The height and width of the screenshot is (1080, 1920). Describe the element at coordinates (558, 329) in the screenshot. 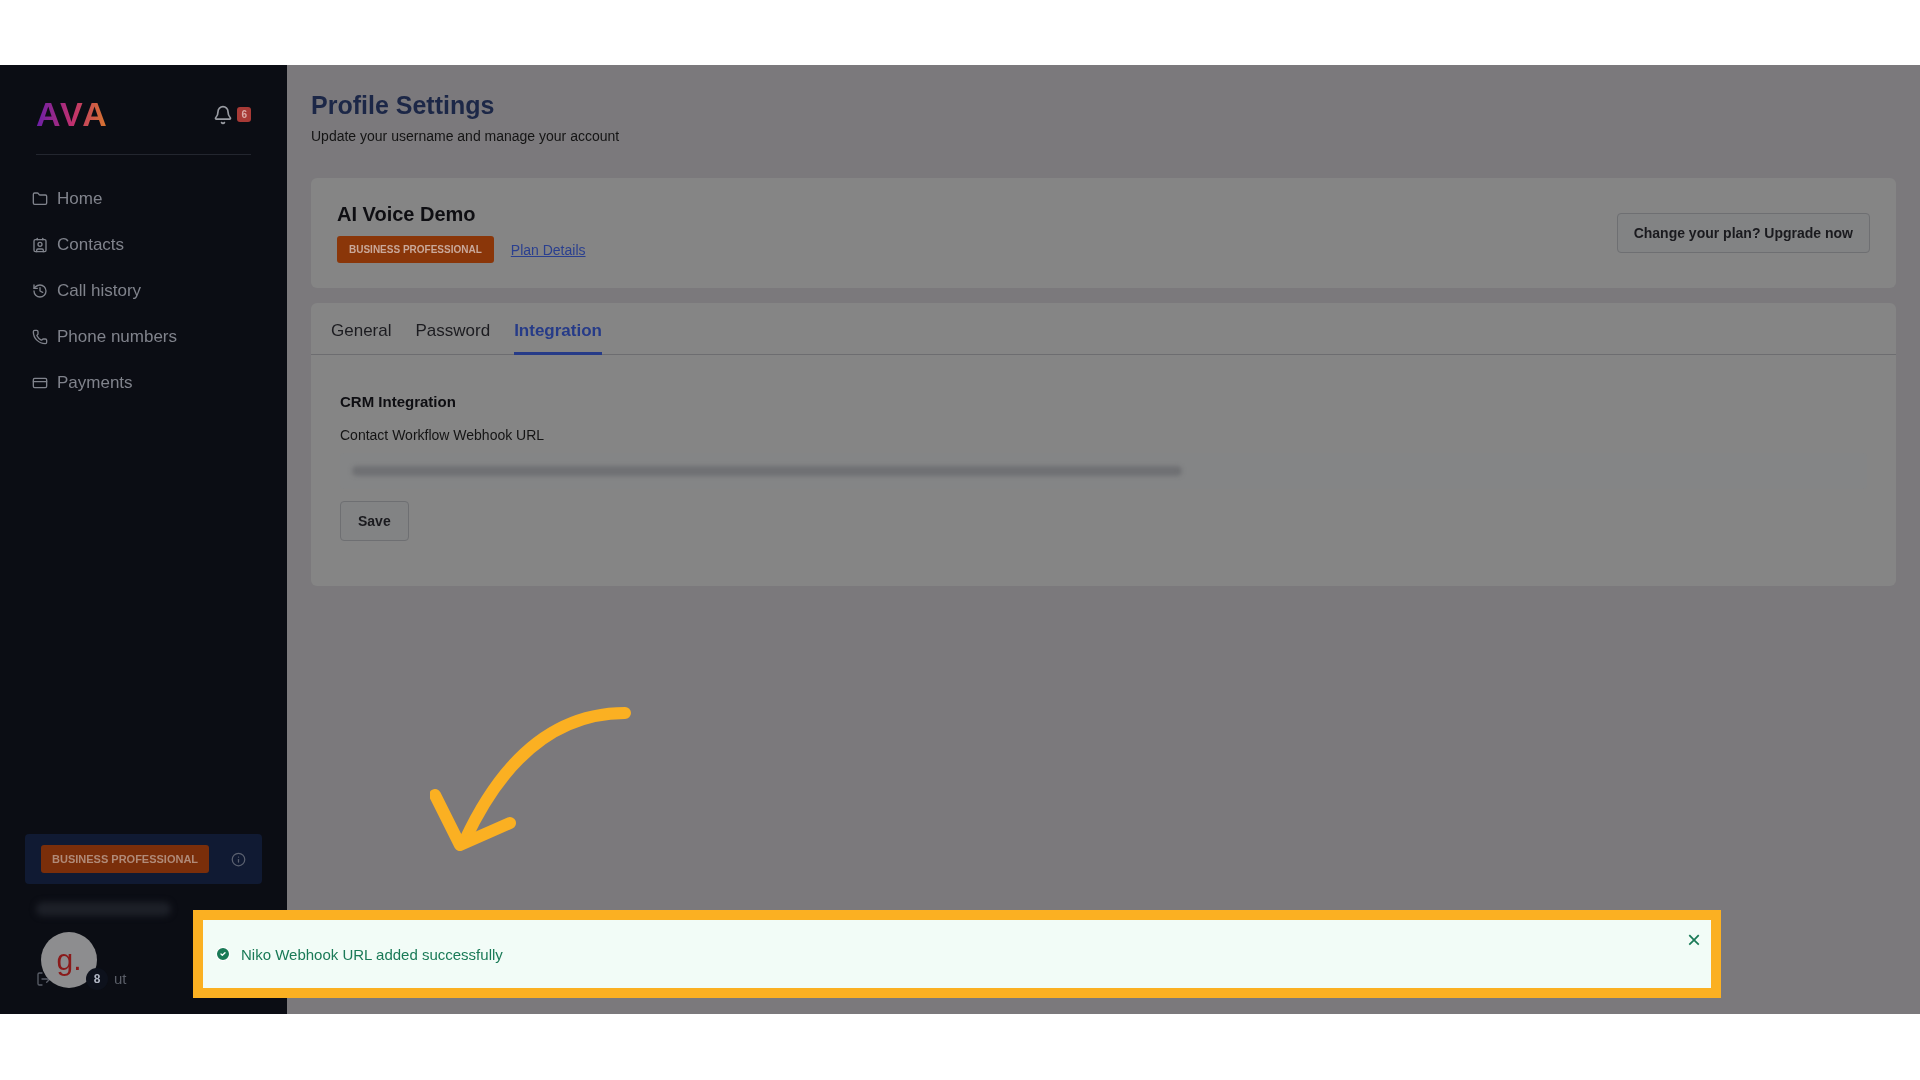

I see `tab: Integration` at that location.